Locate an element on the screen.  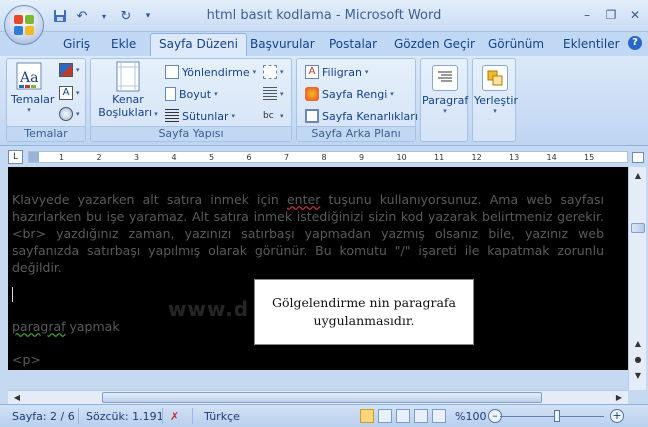
yonlendirme-button: Yönlendirme ▾ is located at coordinates (210, 72).